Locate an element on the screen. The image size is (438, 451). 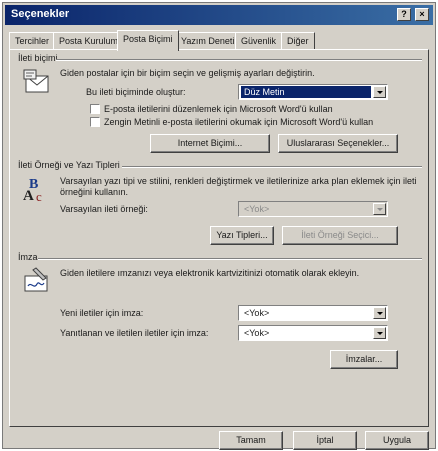
fonts-icon: B A c is located at coordinates (32, 190).